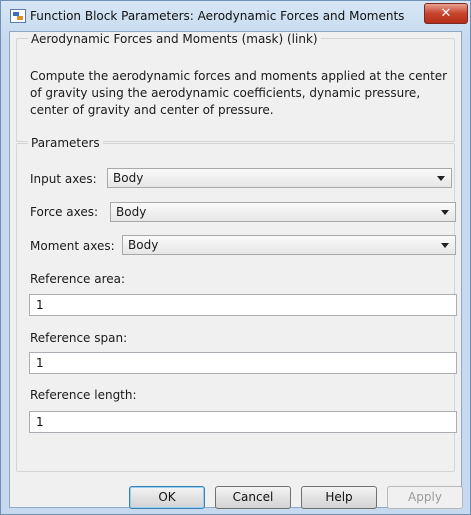  What do you see at coordinates (18, 16) in the screenshot?
I see `simulink-block-icon` at bounding box center [18, 16].